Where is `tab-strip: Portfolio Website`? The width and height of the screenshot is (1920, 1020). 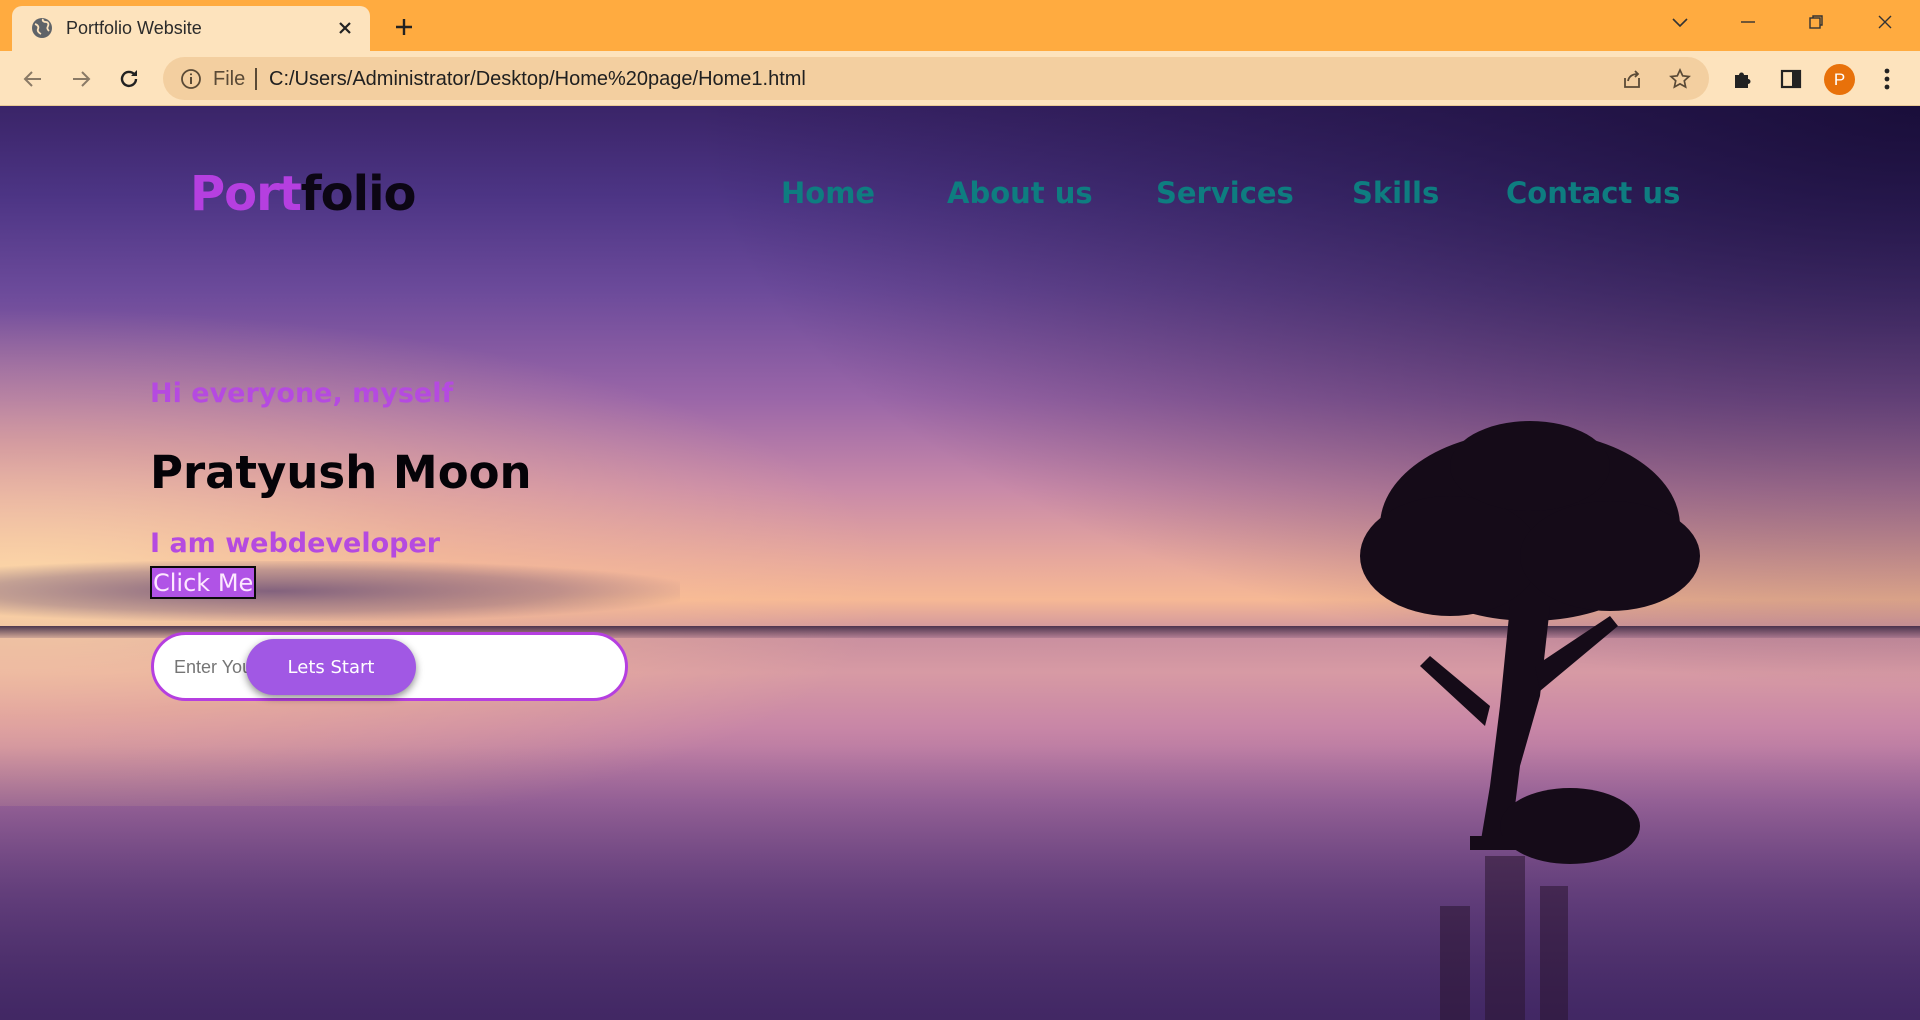 tab-strip: Portfolio Website is located at coordinates (960, 25).